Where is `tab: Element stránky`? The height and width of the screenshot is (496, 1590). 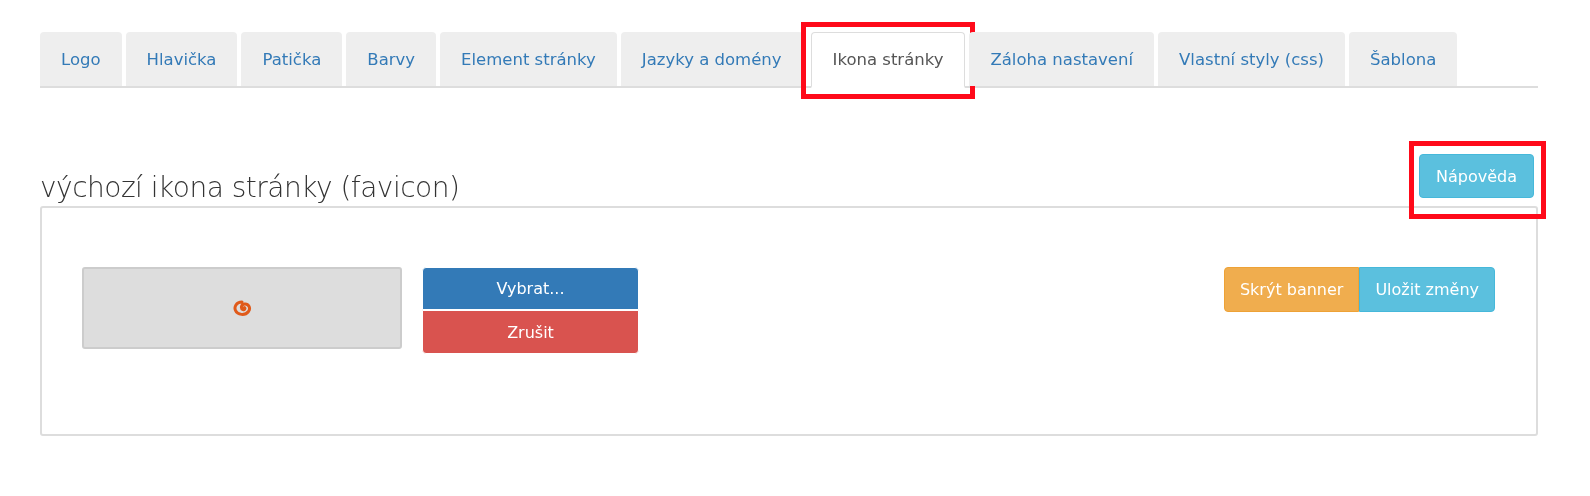
tab: Element stránky is located at coordinates (528, 59).